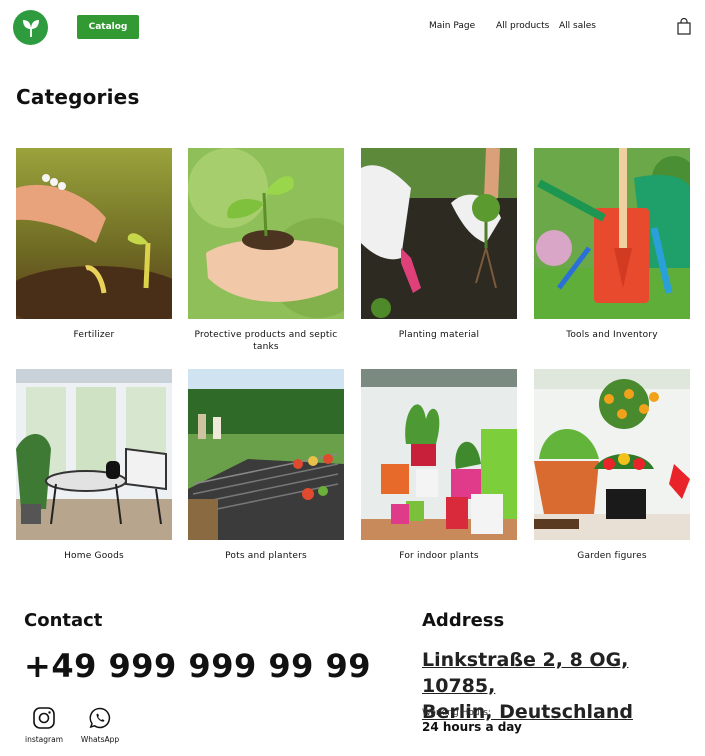  I want to click on category-card-indoor: For indoor plants, so click(439, 465).